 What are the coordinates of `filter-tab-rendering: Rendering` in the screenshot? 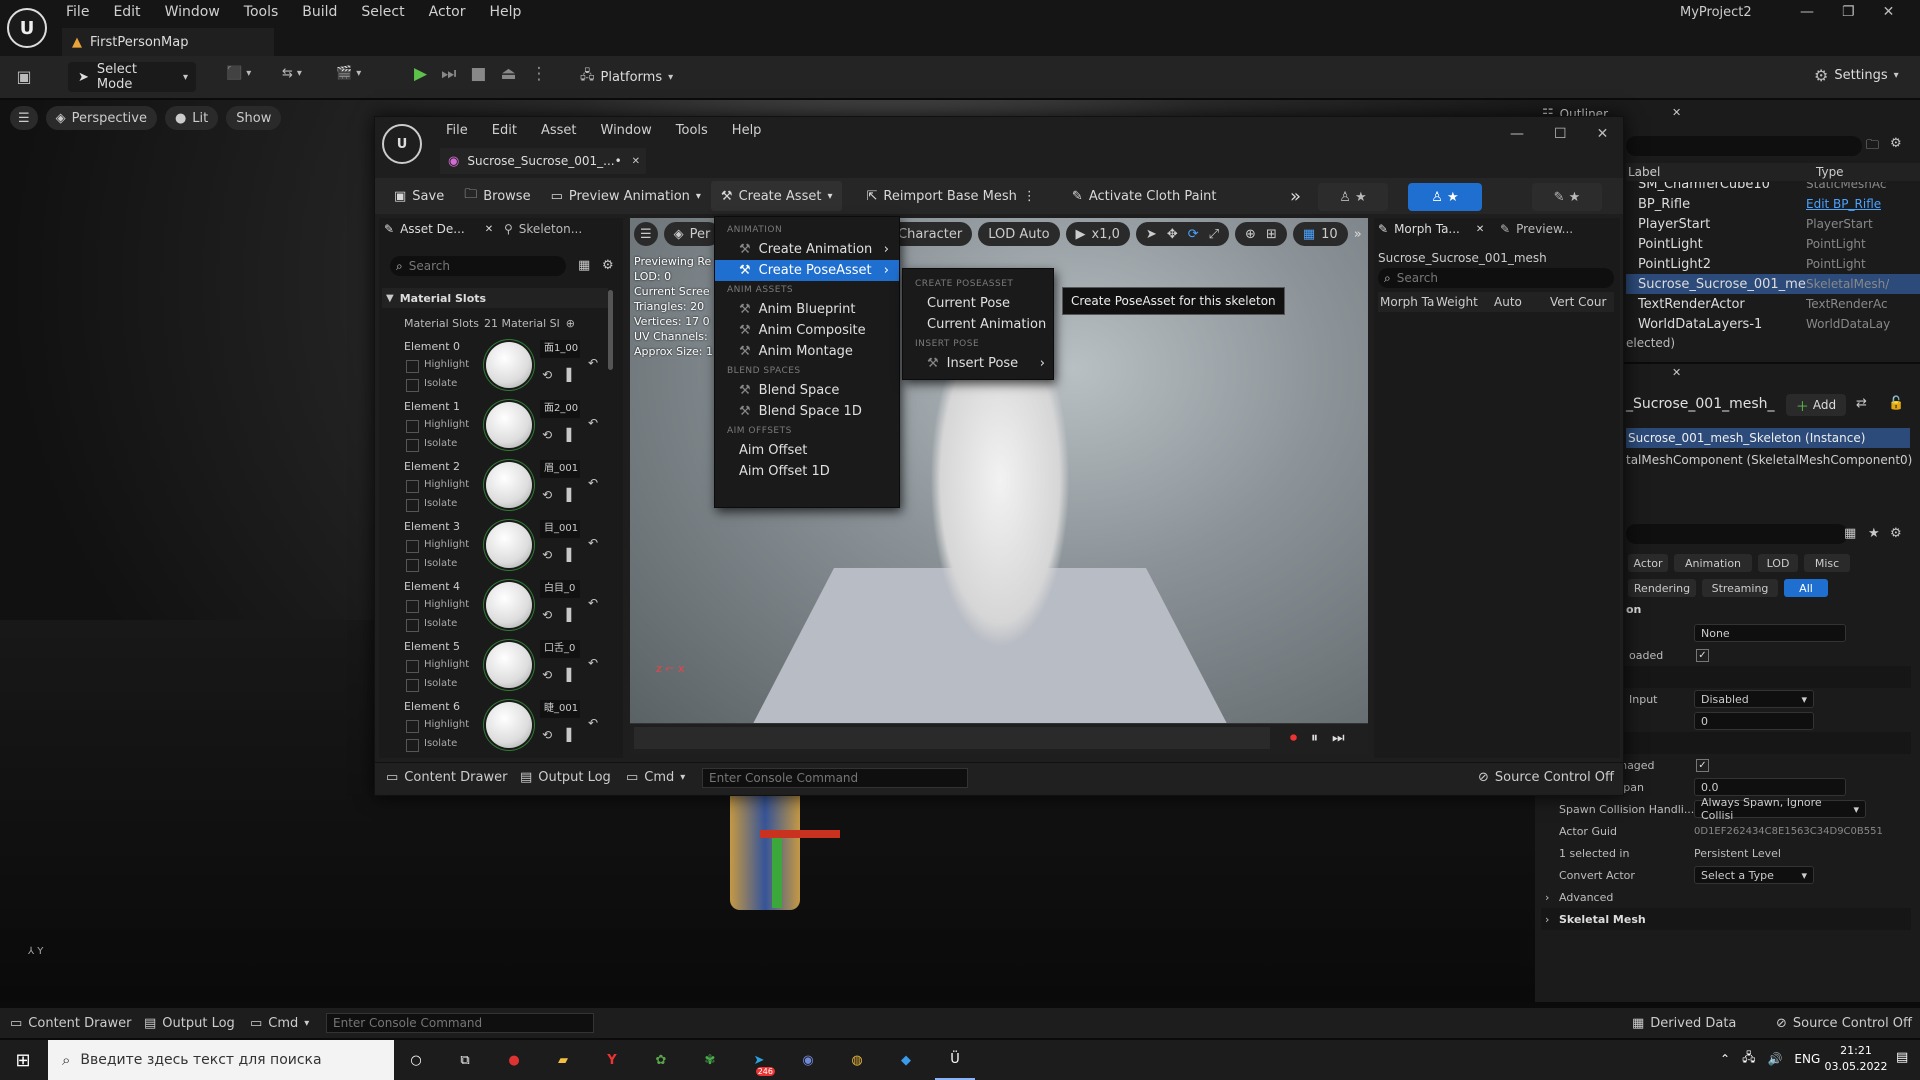 It's located at (1662, 588).